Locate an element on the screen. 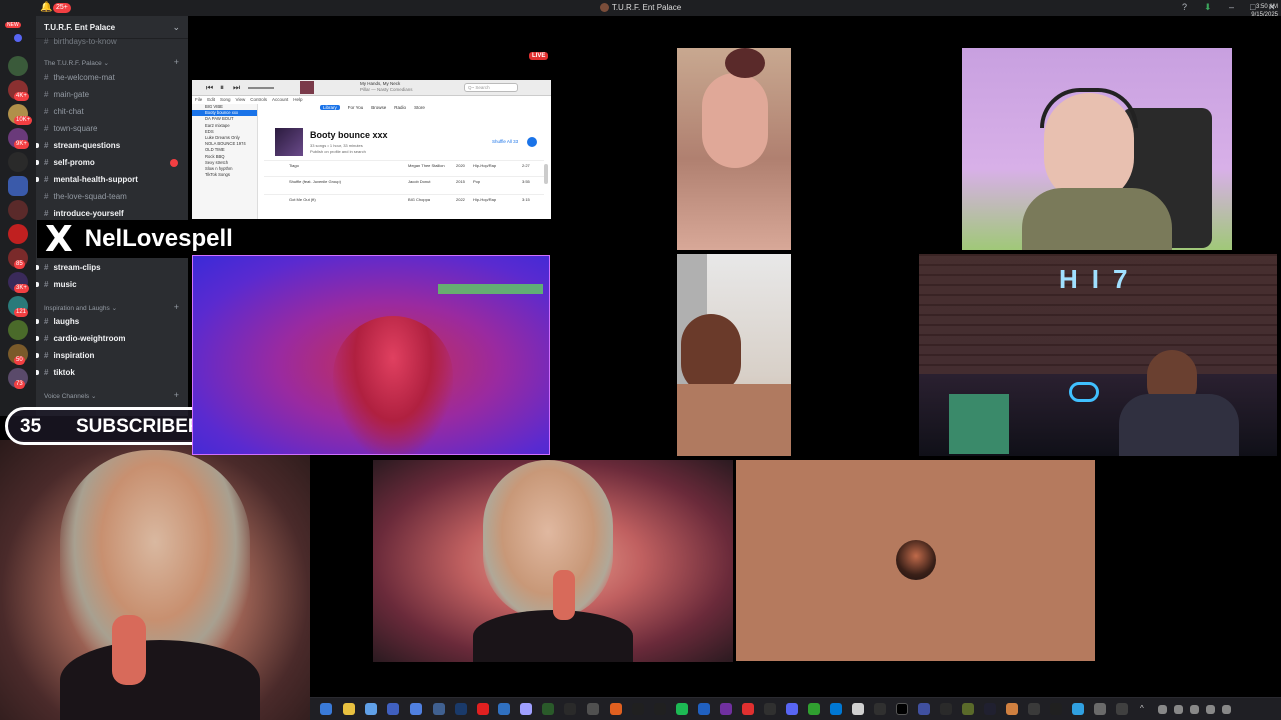 Image resolution: width=1281 pixels, height=720 pixels. playlist-item: TikTok Songs is located at coordinates (224, 175).